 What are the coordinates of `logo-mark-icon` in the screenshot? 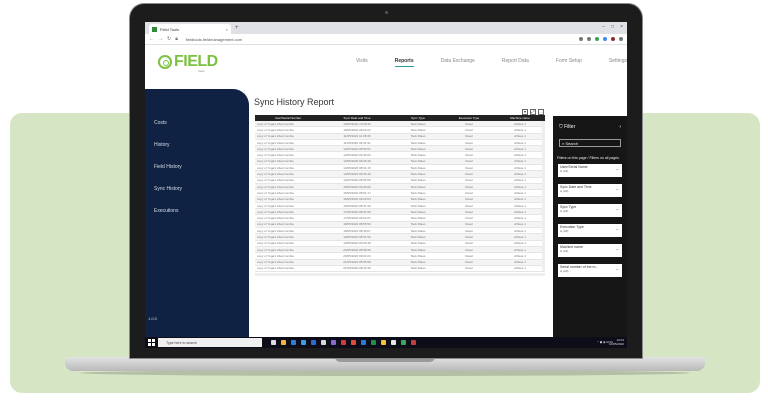 It's located at (165, 62).